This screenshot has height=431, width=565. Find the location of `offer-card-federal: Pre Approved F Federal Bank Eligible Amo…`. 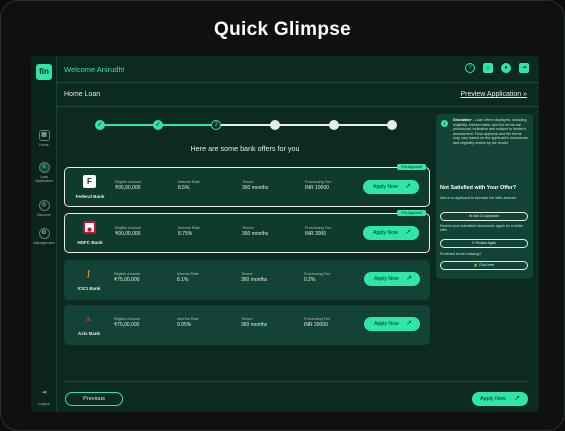

offer-card-federal: Pre Approved F Federal Bank Eligible Amo… is located at coordinates (247, 185).